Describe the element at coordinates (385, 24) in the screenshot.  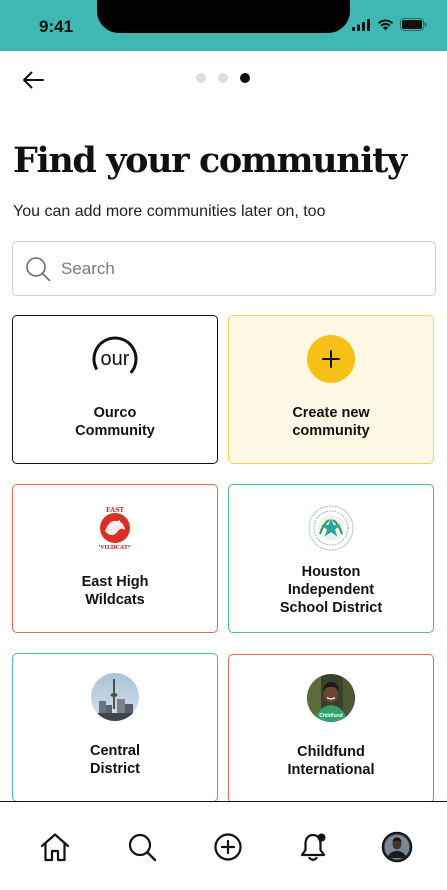
I see `wifi-icon` at that location.